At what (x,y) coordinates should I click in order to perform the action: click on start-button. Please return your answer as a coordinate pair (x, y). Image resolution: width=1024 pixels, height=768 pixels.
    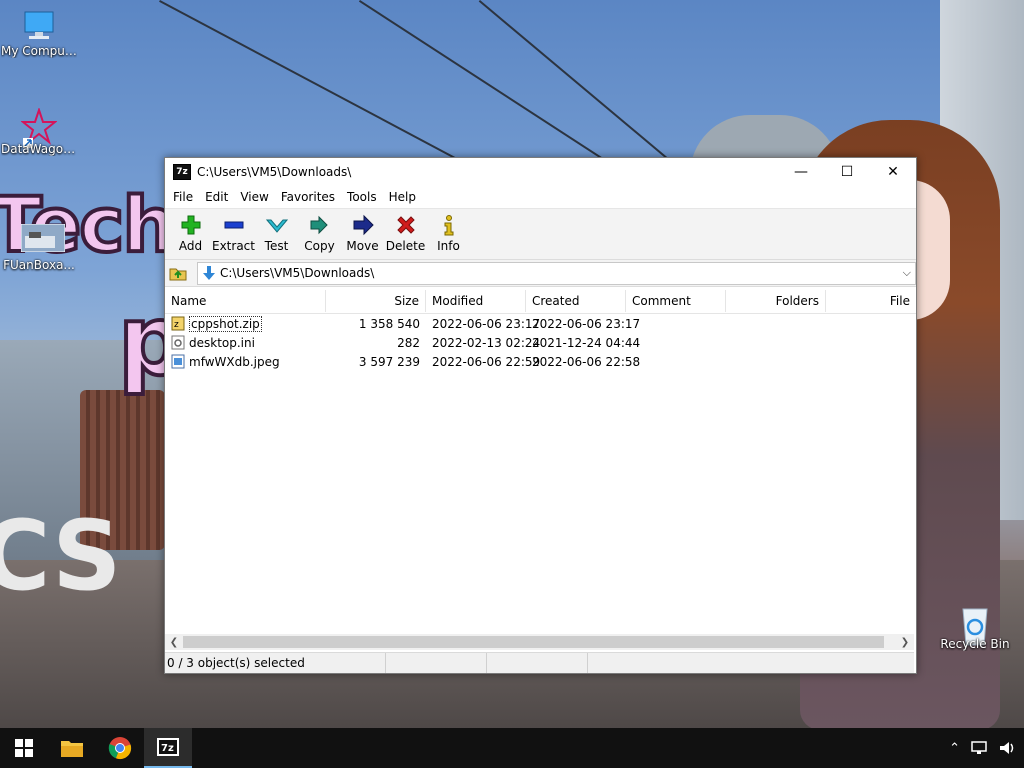
    Looking at the image, I should click on (24, 748).